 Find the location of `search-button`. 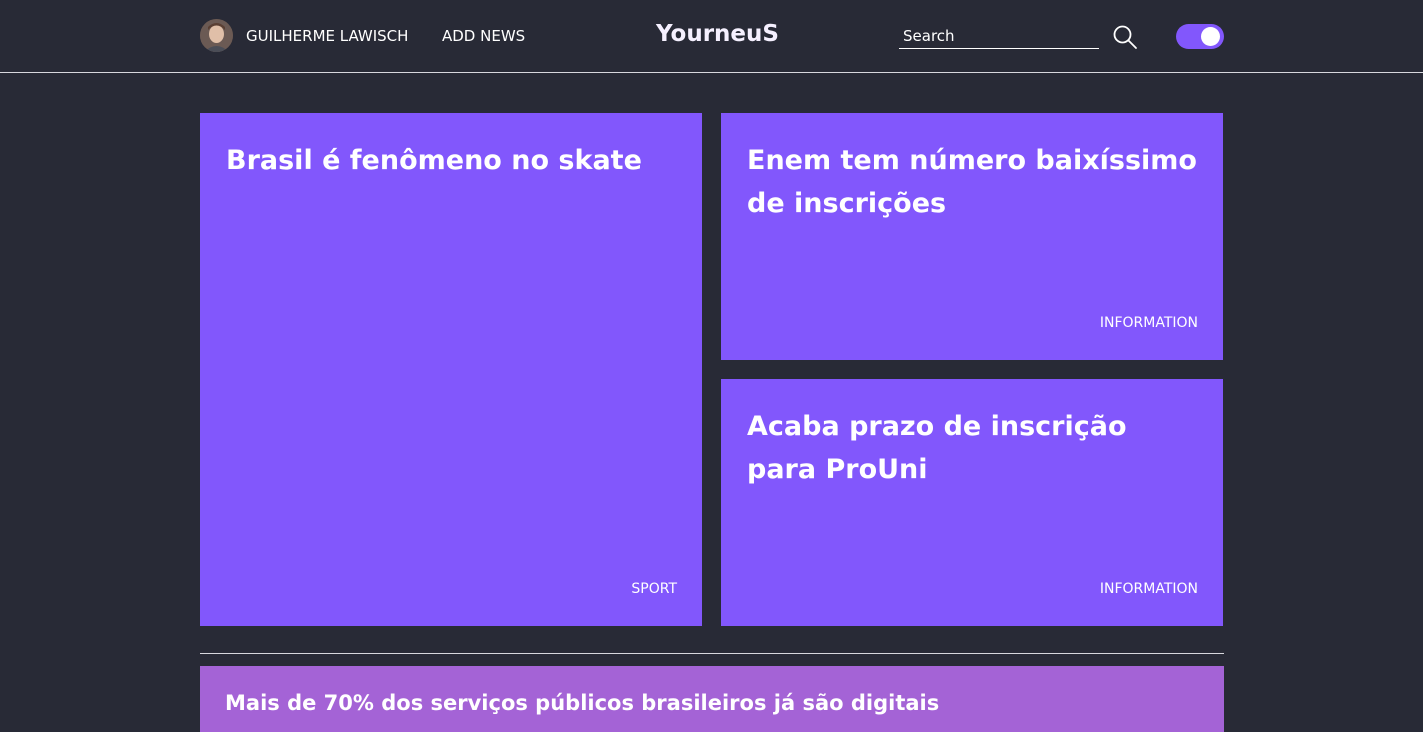

search-button is located at coordinates (1125, 37).